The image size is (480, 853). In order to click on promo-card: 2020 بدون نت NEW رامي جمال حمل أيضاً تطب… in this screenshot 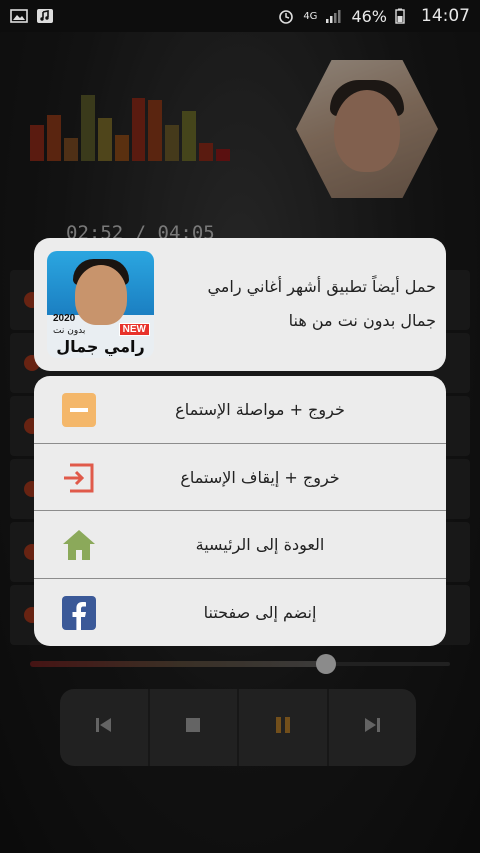, I will do `click(240, 304)`.